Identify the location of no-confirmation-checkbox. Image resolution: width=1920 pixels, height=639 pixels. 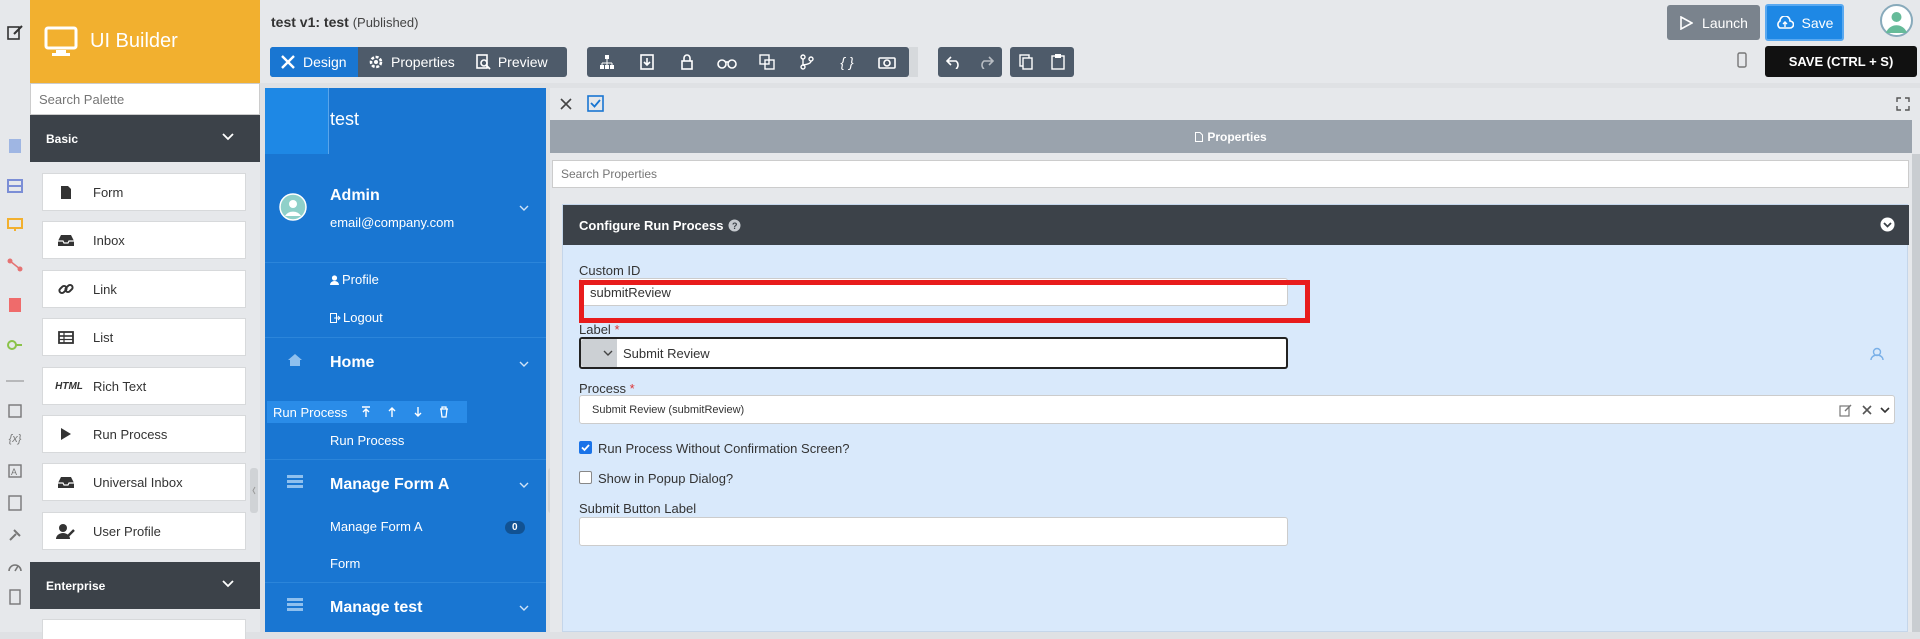
(585, 447).